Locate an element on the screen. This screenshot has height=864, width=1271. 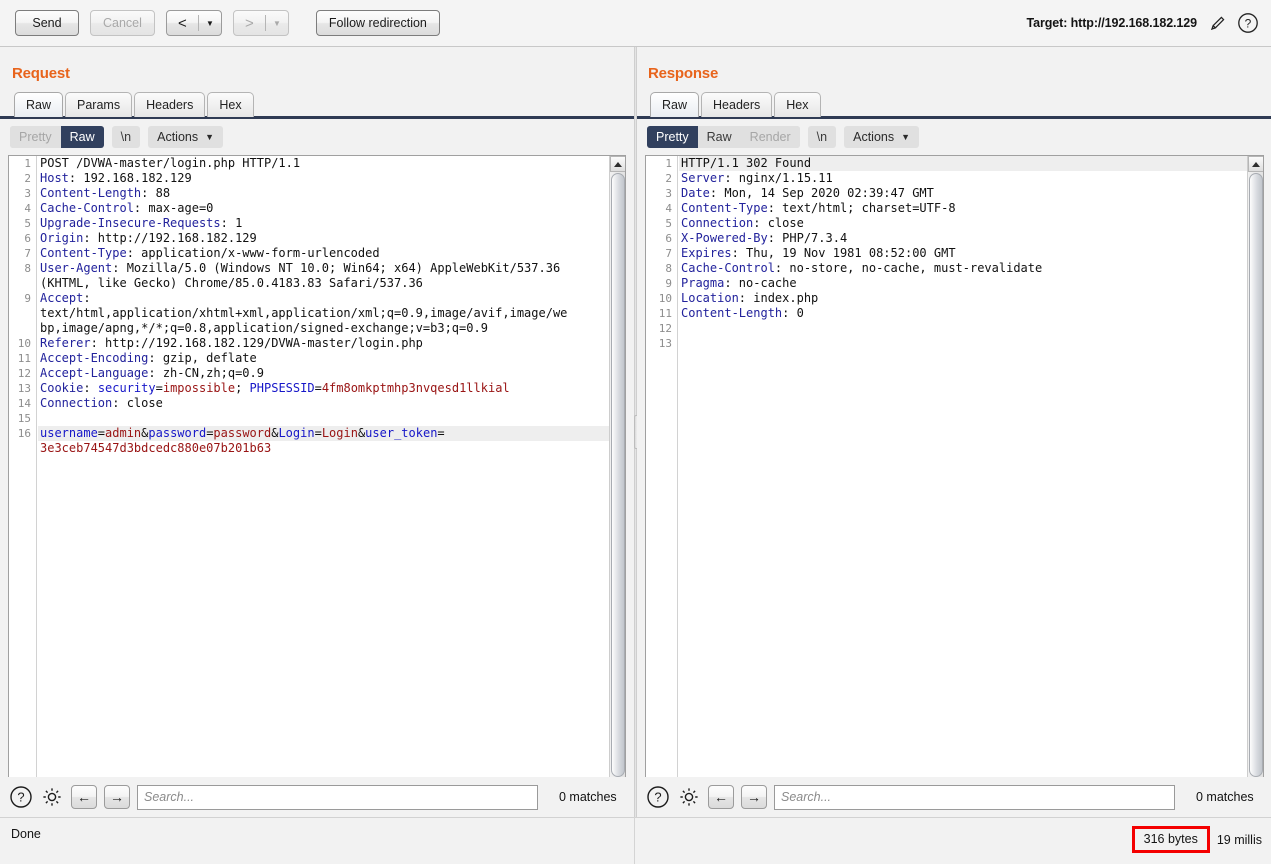
response-scroll-thumb is located at coordinates (1256, 475).